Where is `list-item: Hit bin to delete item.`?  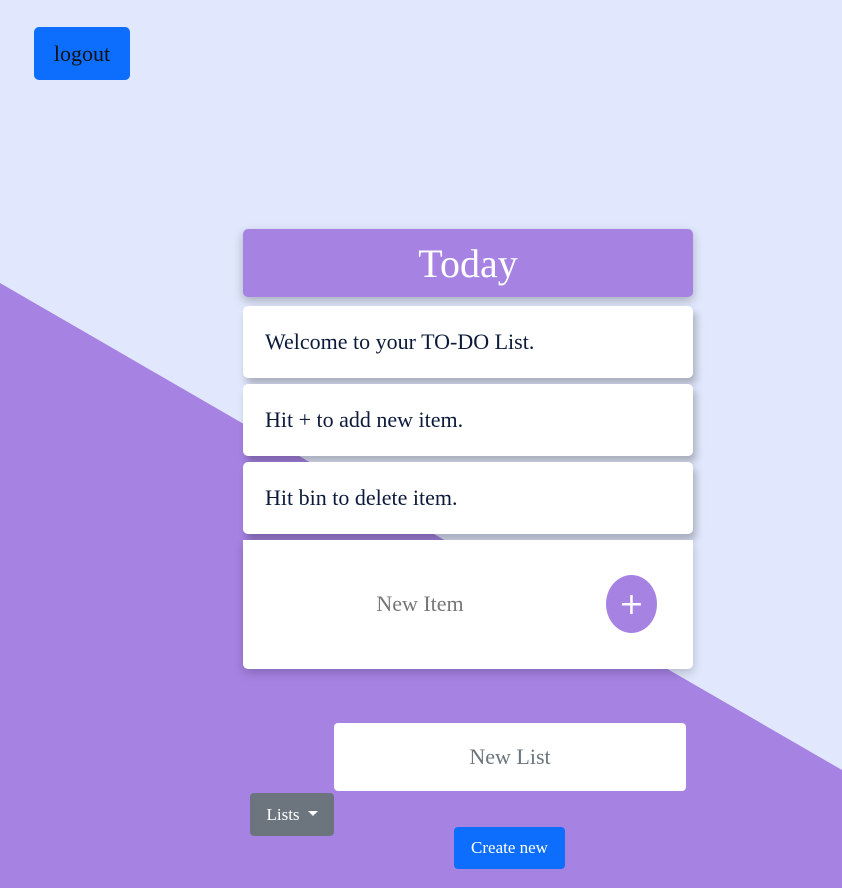
list-item: Hit bin to delete item. is located at coordinates (468, 498).